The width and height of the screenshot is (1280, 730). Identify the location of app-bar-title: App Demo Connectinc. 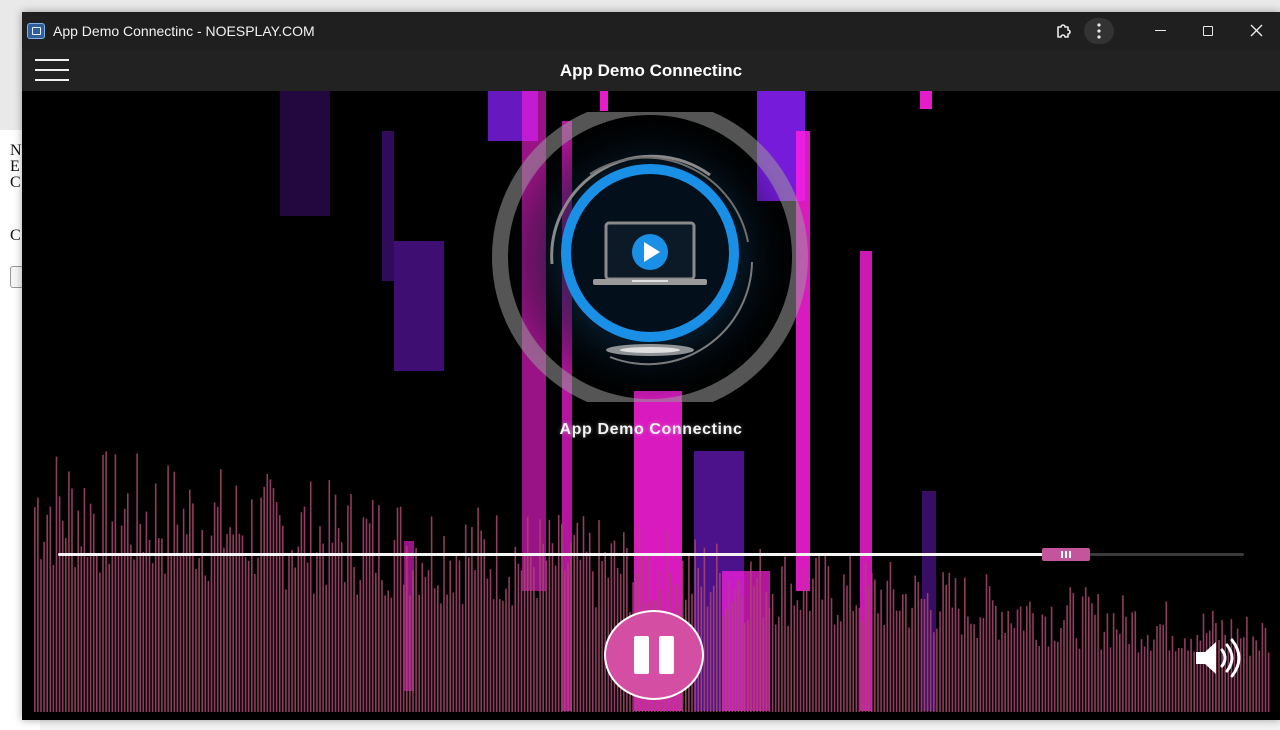
(651, 70).